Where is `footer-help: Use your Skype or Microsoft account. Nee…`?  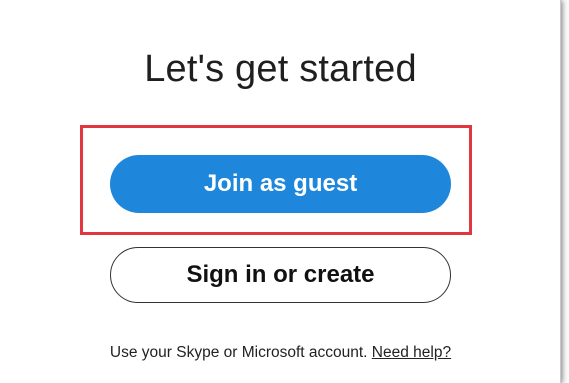
footer-help: Use your Skype or Microsoft account. Nee… is located at coordinates (280, 353).